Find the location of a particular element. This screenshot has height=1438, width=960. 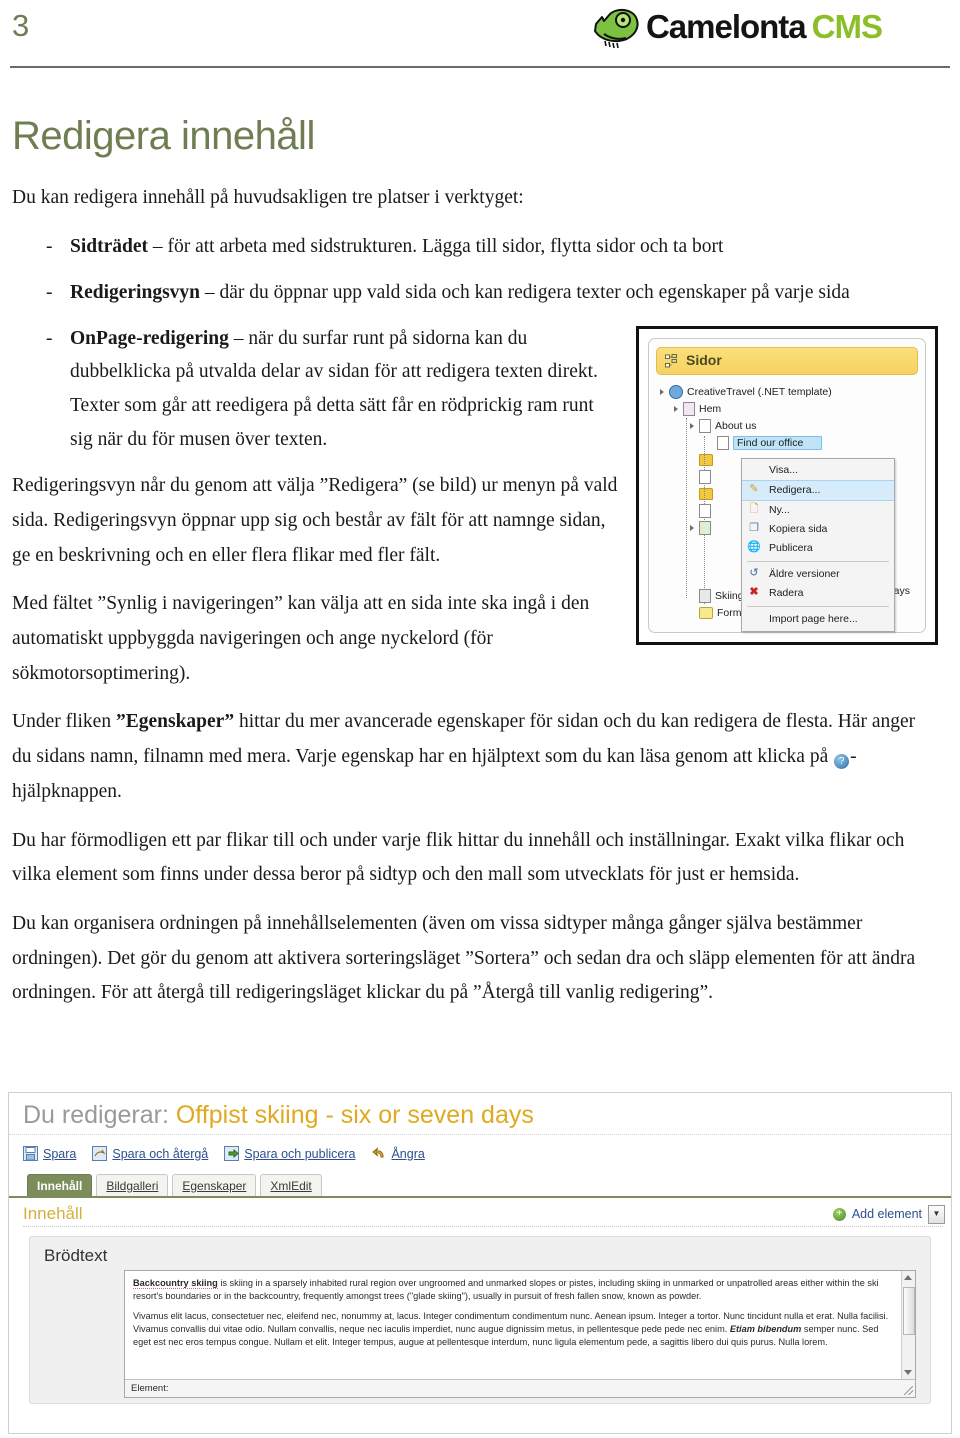

editor-page-name: Offpist skiing - six or seven days is located at coordinates (354, 1115).